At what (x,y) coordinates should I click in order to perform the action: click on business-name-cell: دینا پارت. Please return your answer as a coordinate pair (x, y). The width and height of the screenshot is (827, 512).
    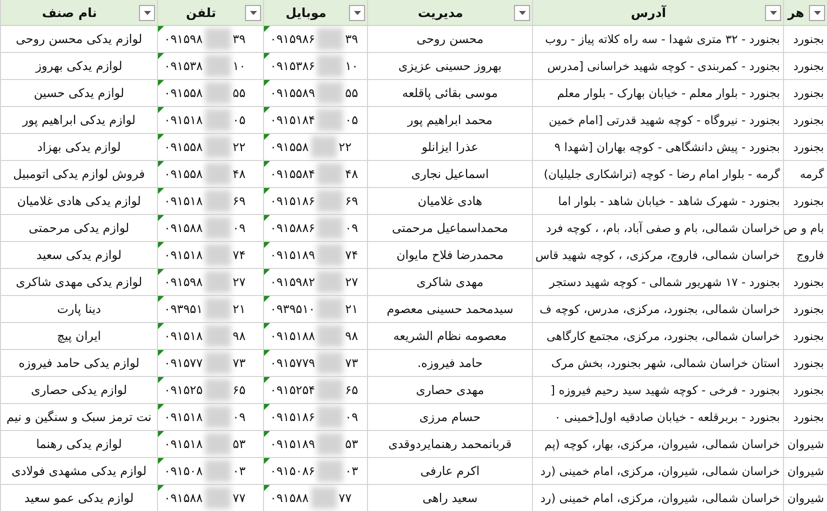
    Looking at the image, I should click on (78, 309).